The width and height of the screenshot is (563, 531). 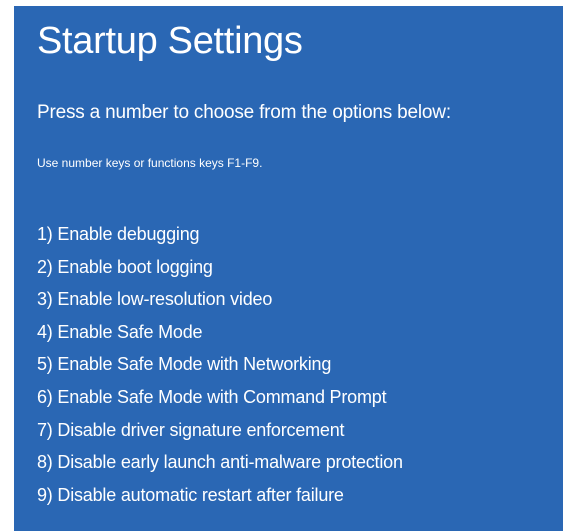 I want to click on option-enable-boot-logging: 2) Enable boot logging, so click(x=220, y=267).